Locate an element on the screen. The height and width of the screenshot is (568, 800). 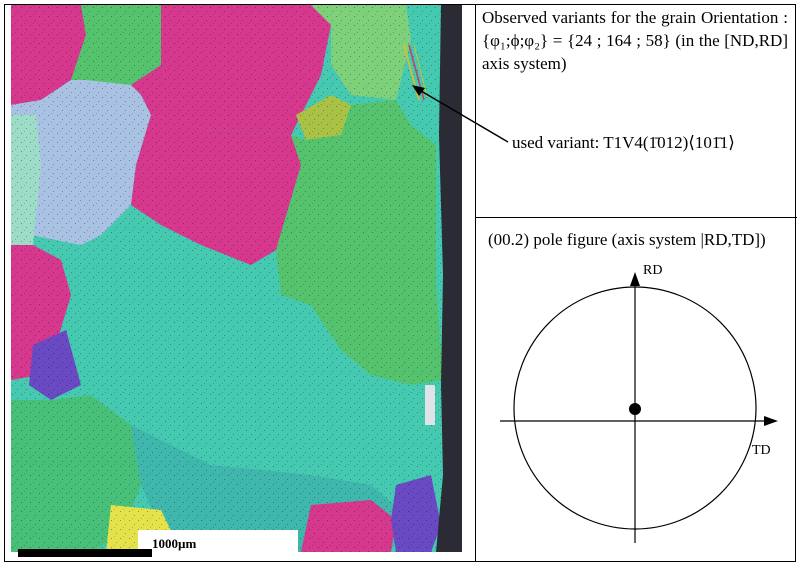
pole-marker is located at coordinates (635, 409).